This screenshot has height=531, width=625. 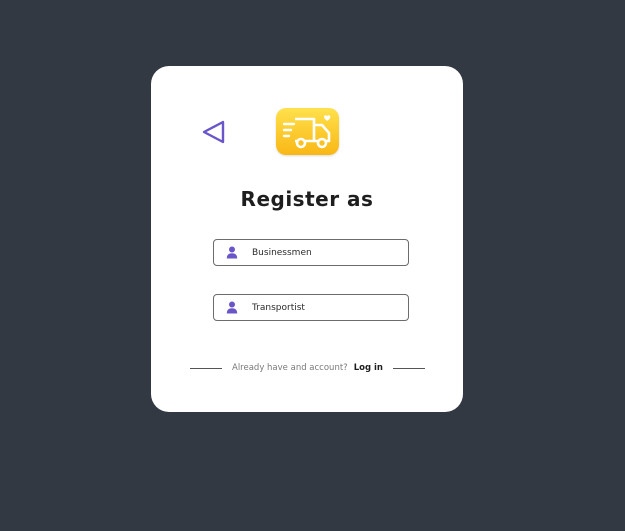 I want to click on delivery-truck-icon, so click(x=306, y=131).